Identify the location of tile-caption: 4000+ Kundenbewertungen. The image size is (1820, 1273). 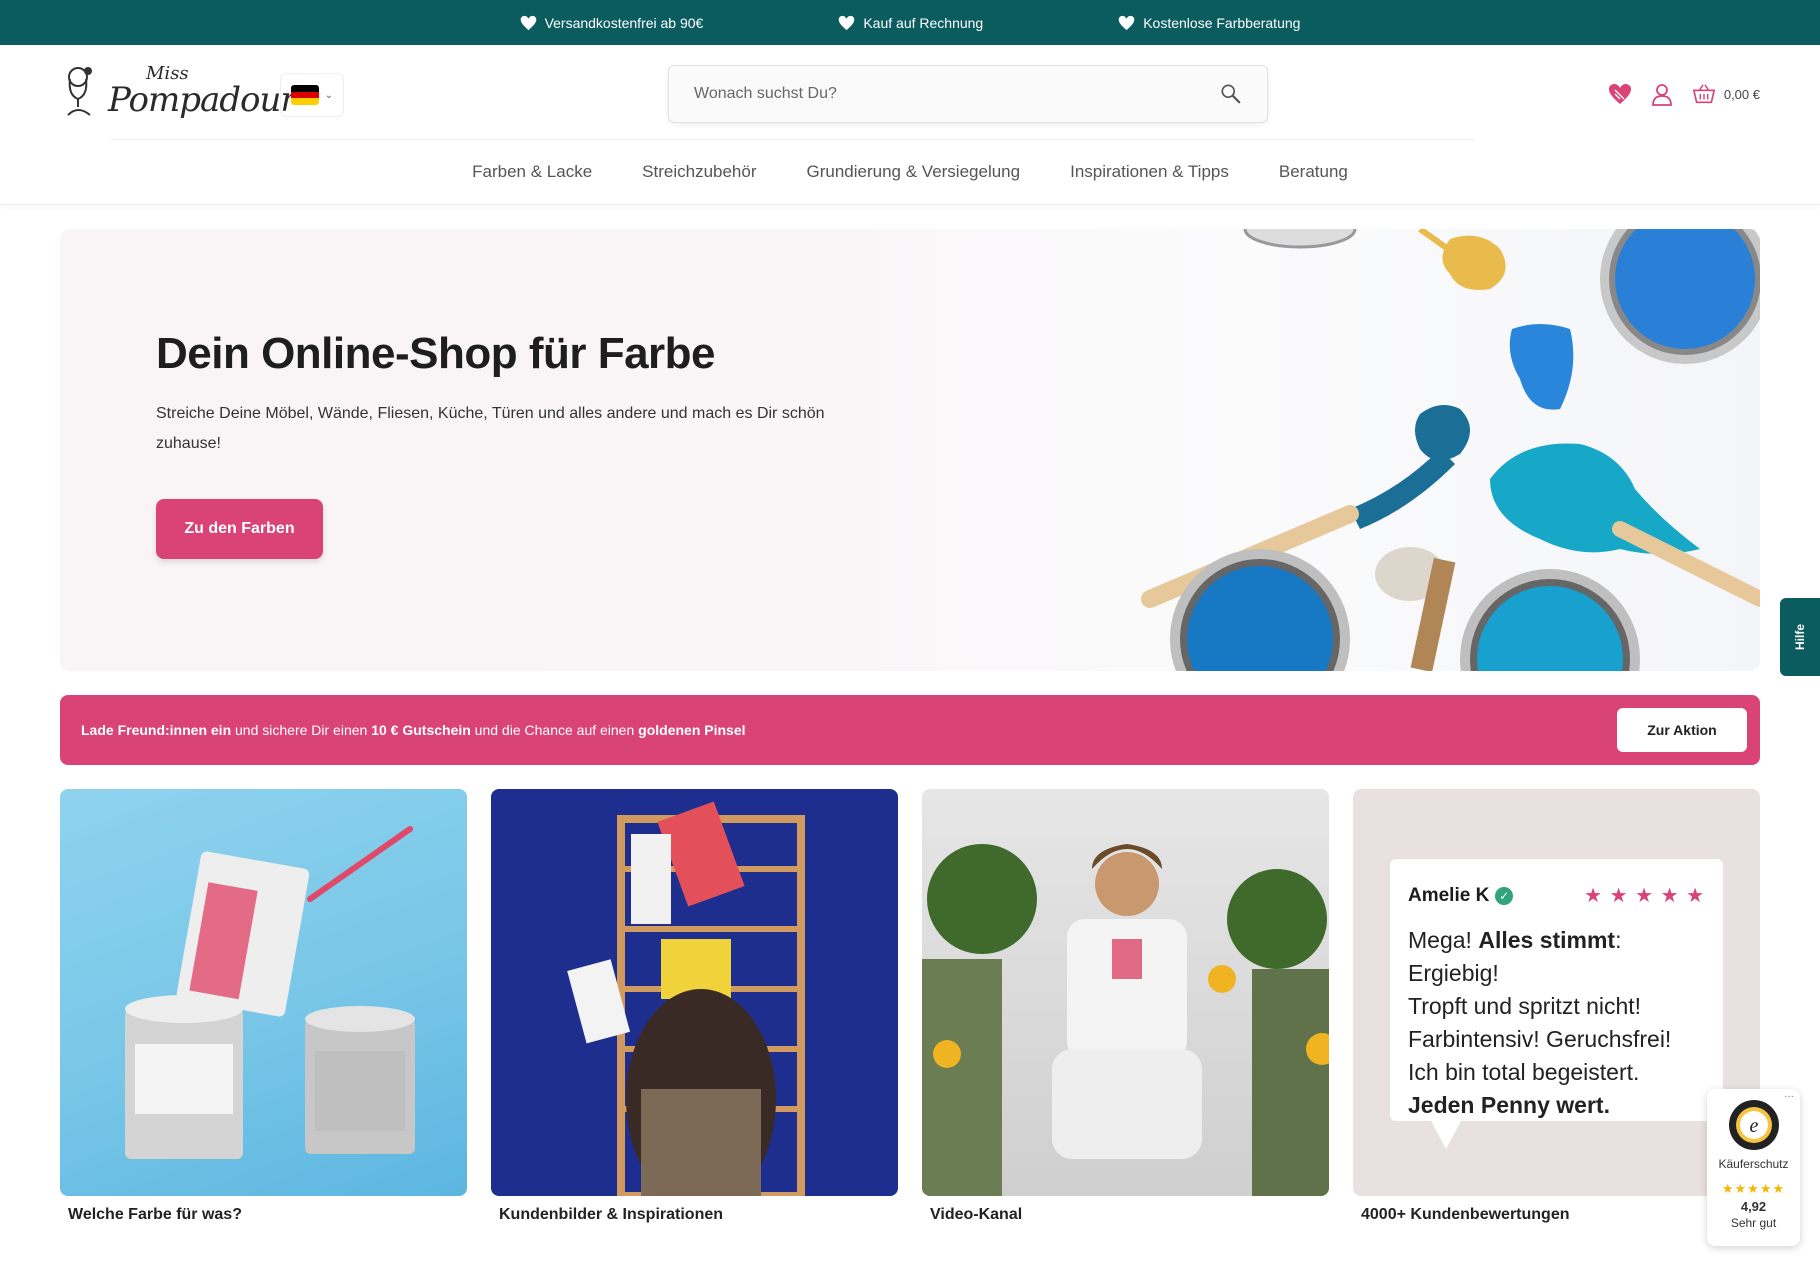
(1465, 1214).